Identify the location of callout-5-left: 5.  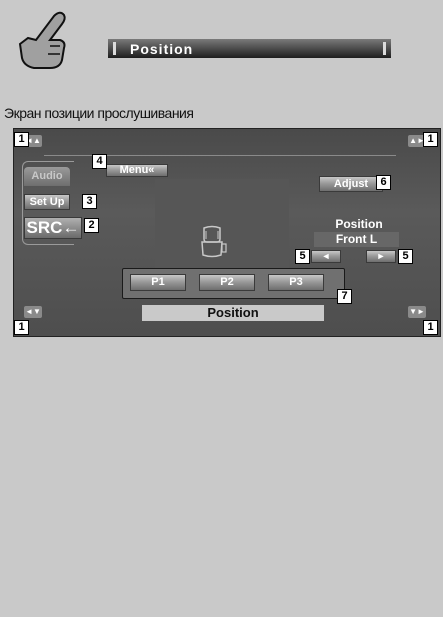
(302, 256).